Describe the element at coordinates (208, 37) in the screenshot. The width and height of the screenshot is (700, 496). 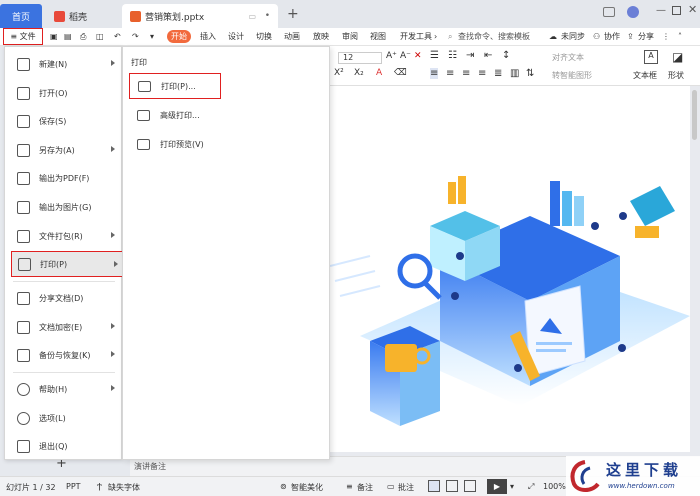
I see `menu-insert: 插入` at that location.